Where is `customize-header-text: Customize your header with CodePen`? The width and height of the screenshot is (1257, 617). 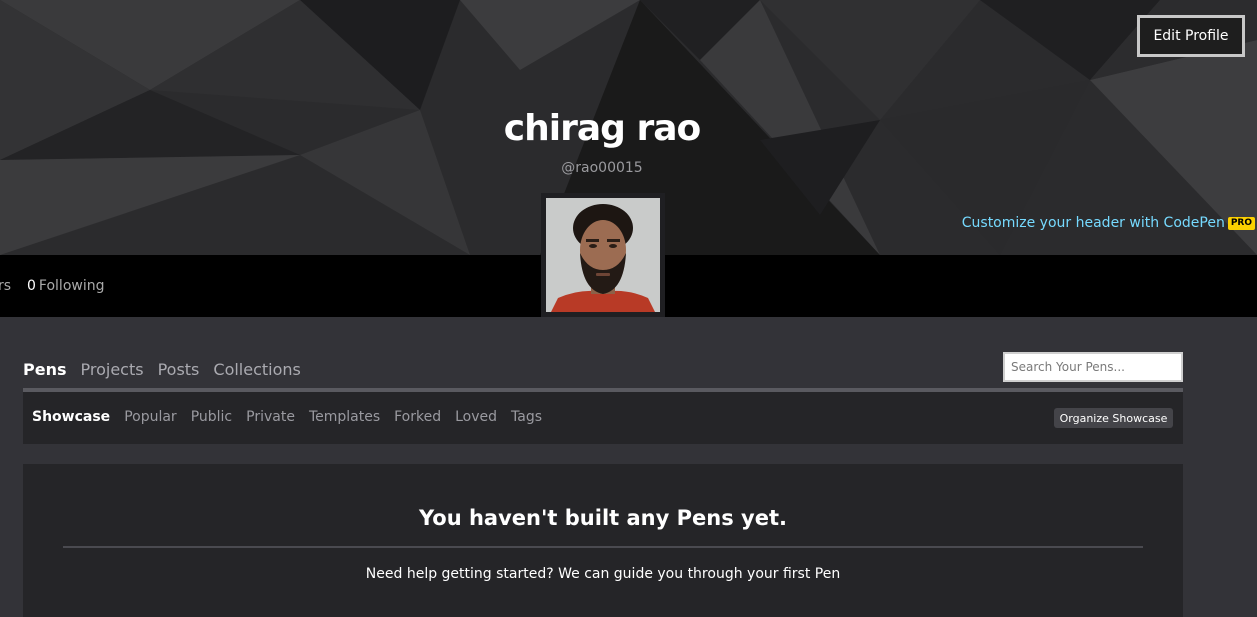
customize-header-text: Customize your header with CodePen is located at coordinates (1093, 223).